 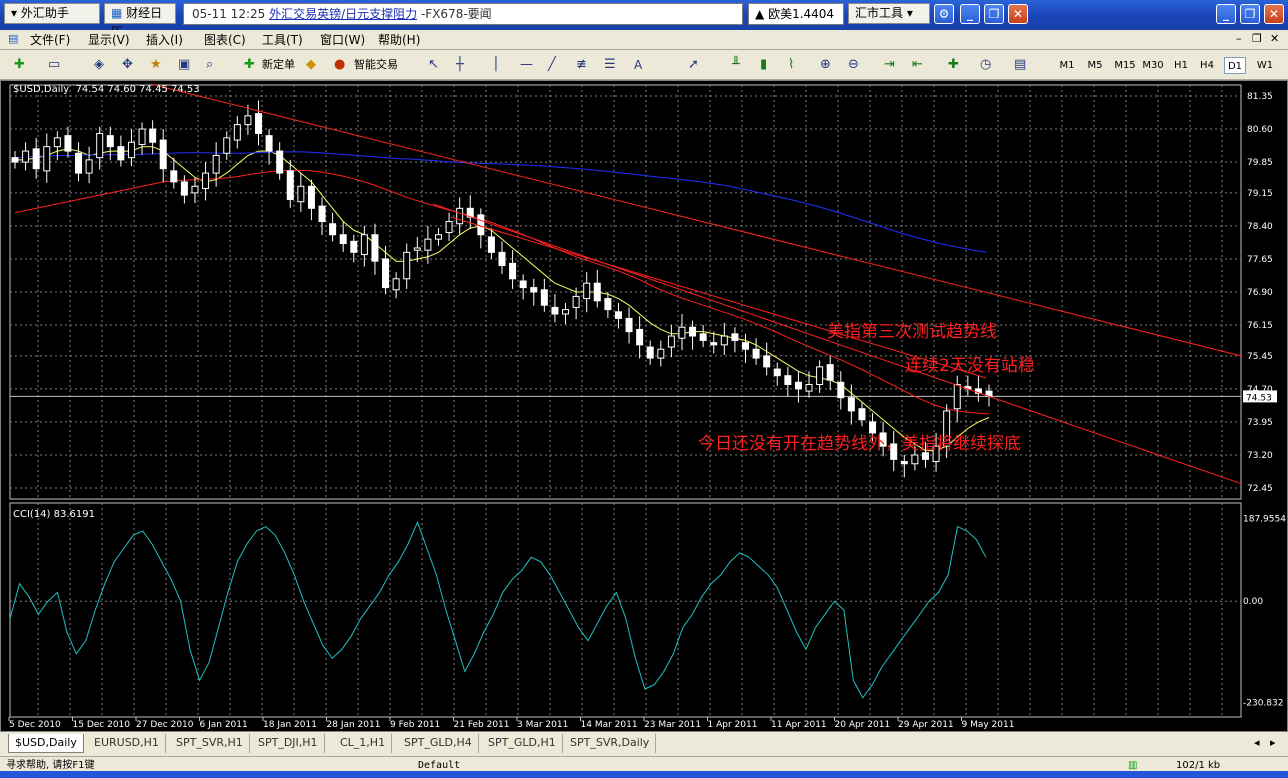 I want to click on tab-usd-daily: $USD,Daily, so click(x=46, y=743).